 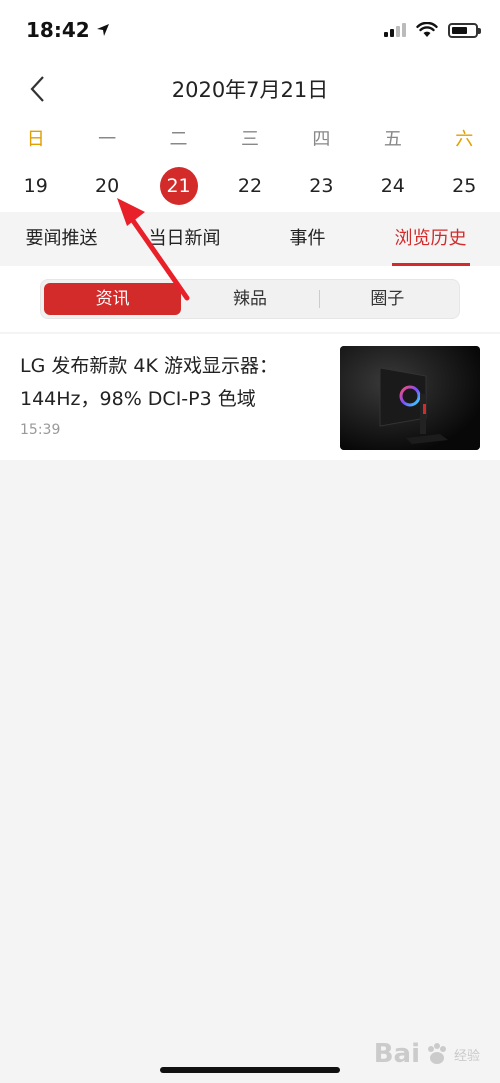 What do you see at coordinates (149, 382) in the screenshot?
I see `news-title: LG 发布新款 4K 游戏显示器：144Hz，98% DCI-P3 色域` at bounding box center [149, 382].